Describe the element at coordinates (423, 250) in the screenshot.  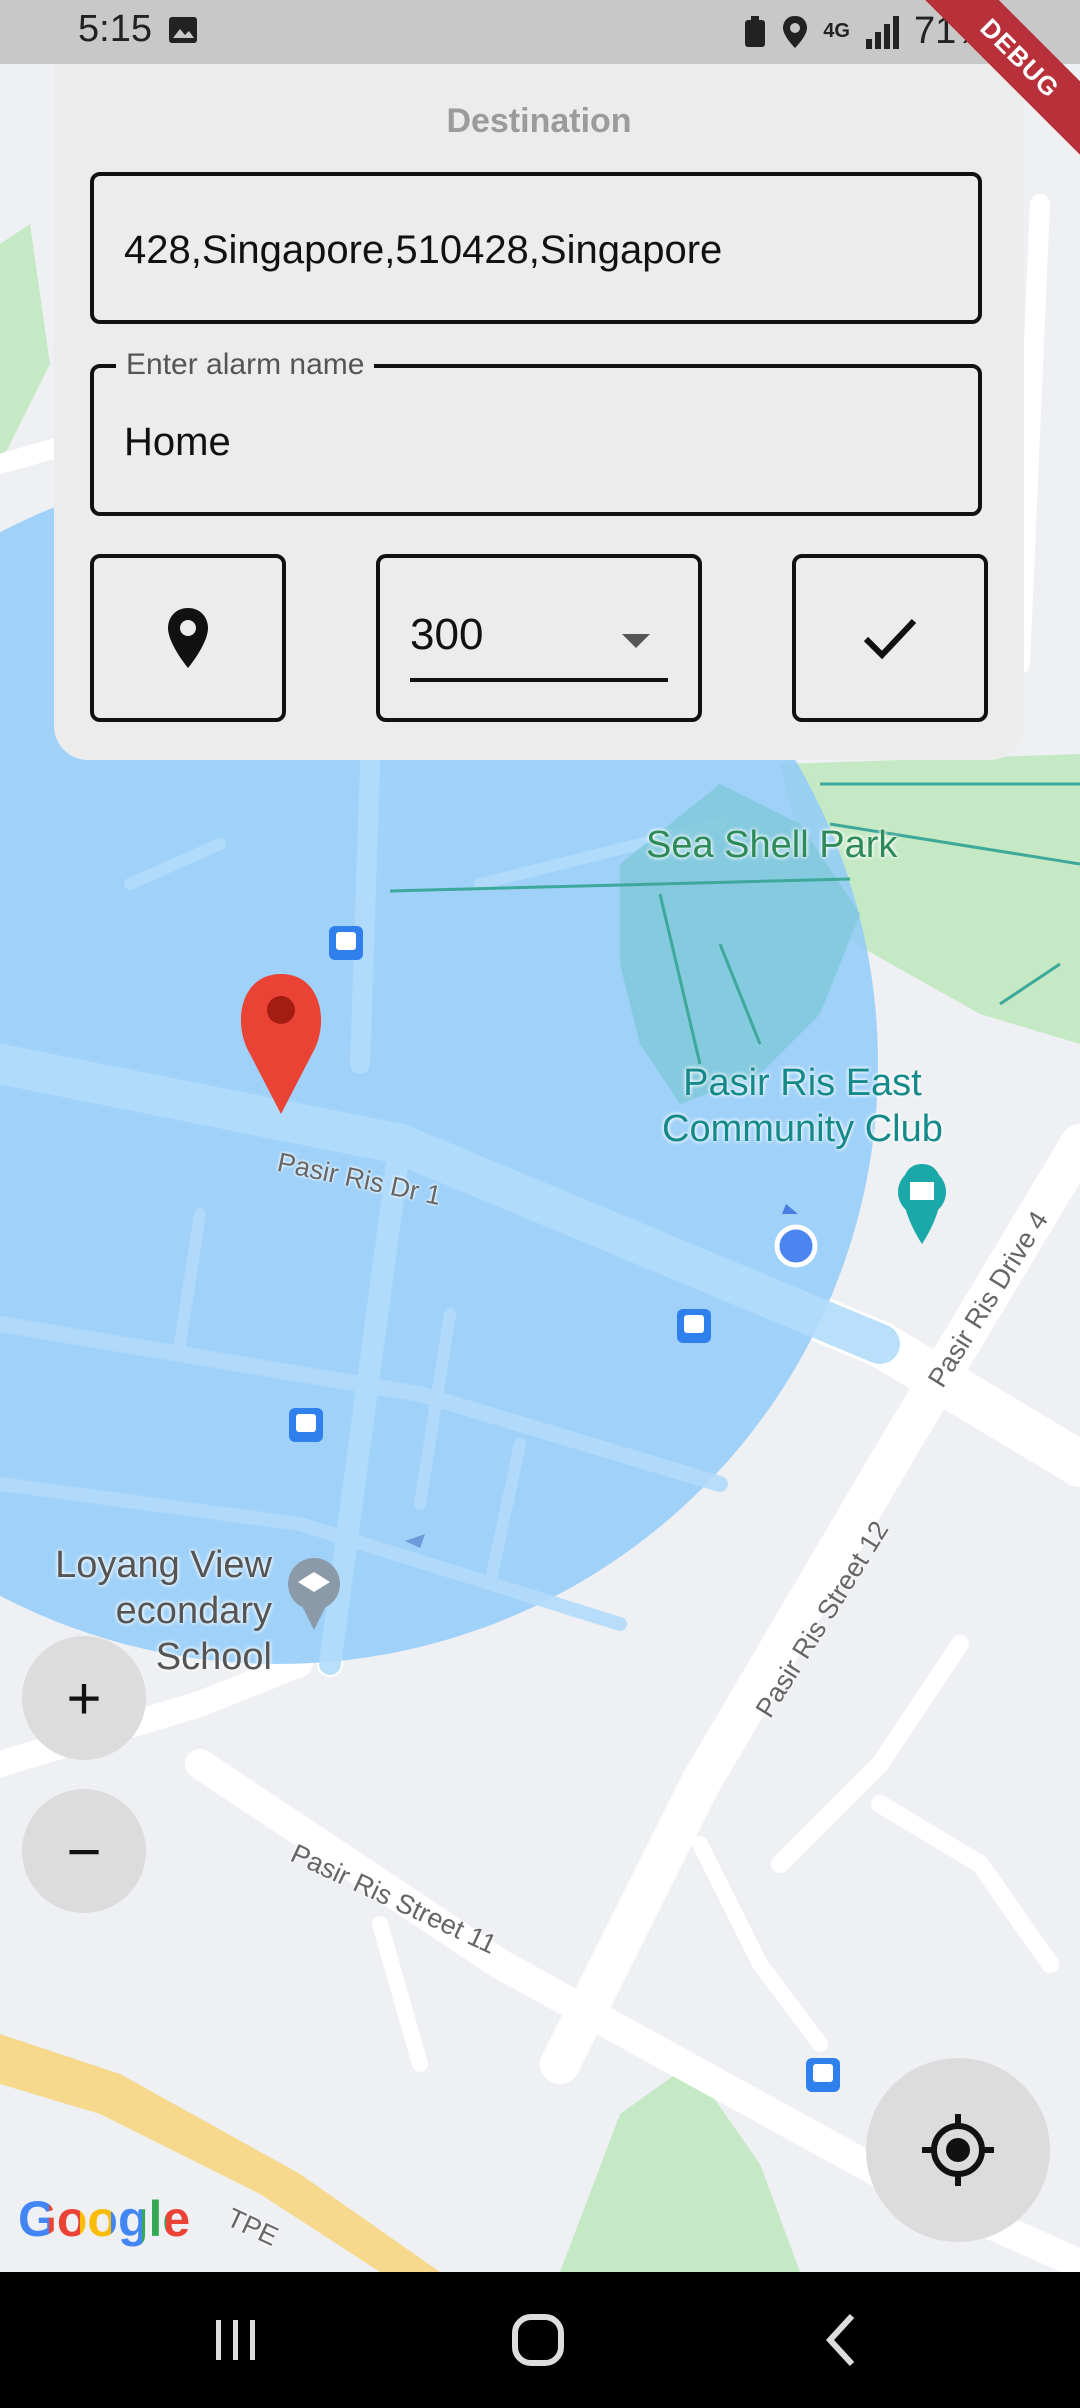
I see `address-value: 428,Singapore,510428,Singapore` at that location.